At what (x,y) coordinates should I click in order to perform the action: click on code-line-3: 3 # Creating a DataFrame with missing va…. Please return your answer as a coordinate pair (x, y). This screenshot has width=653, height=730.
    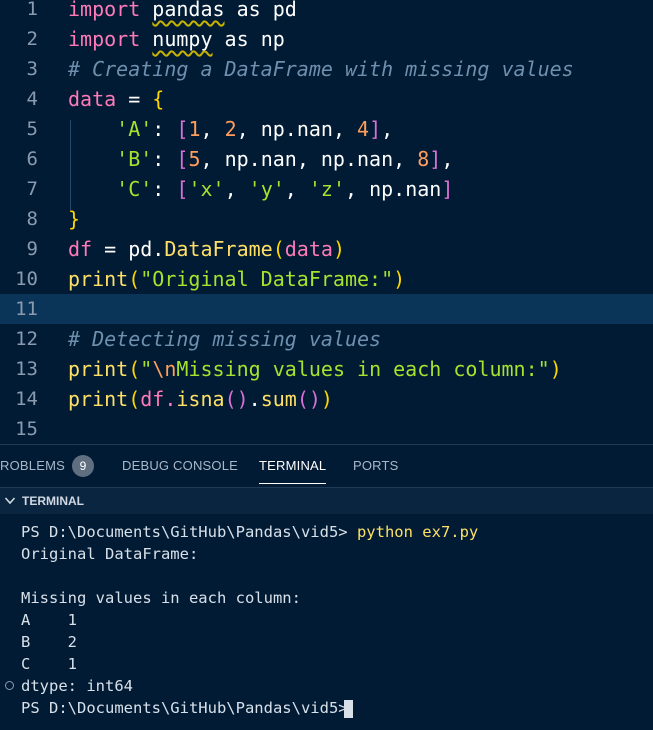
    Looking at the image, I should click on (326, 69).